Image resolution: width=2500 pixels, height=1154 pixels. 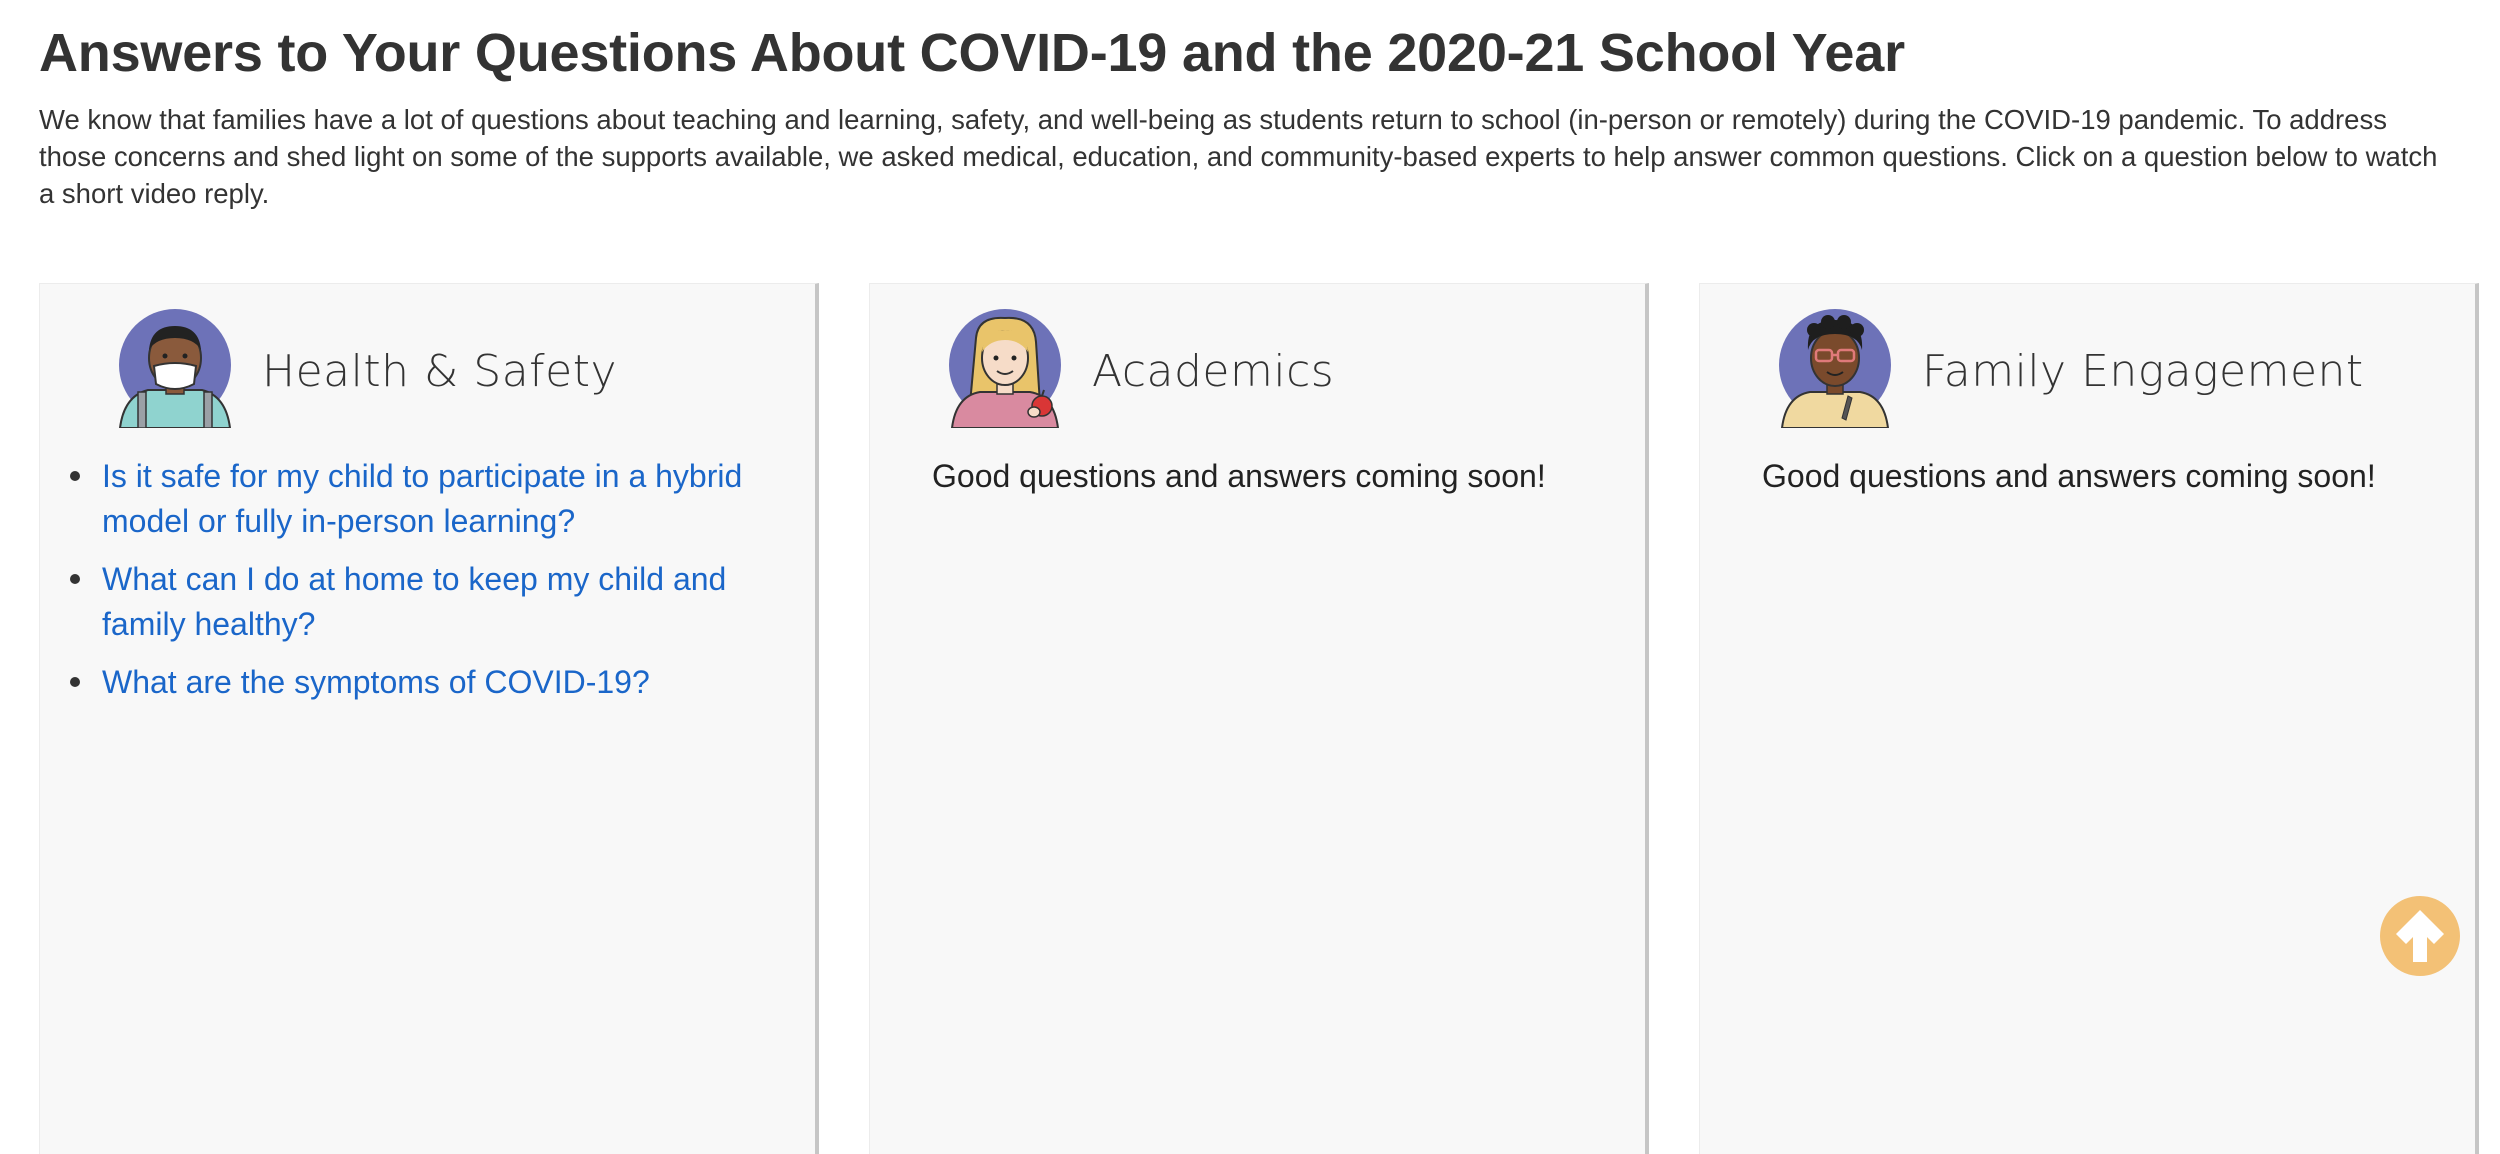 I want to click on question-link-symptoms: What are the symptoms of COVID-19?, so click(x=432, y=682).